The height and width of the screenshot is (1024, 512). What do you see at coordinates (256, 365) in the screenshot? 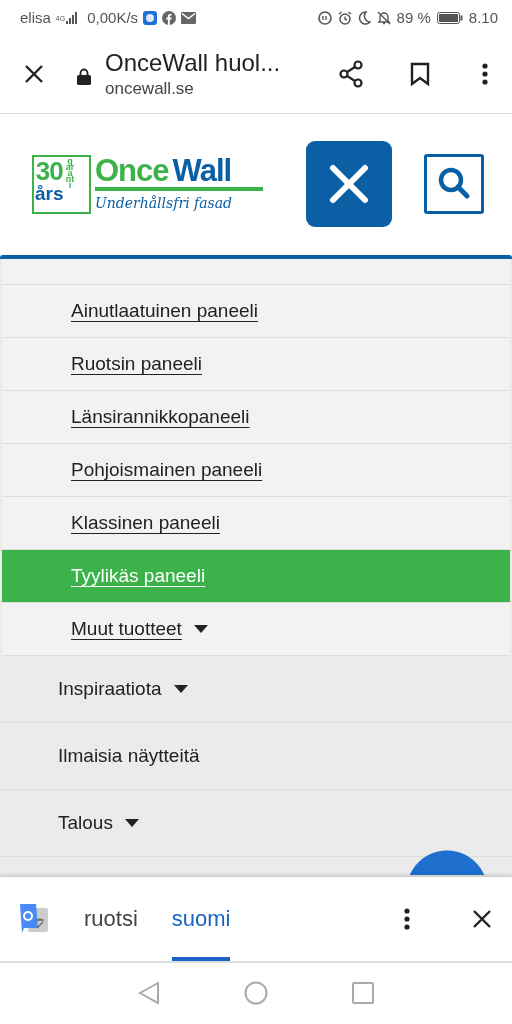
I see `menu-item: Ruotsin paneeli` at bounding box center [256, 365].